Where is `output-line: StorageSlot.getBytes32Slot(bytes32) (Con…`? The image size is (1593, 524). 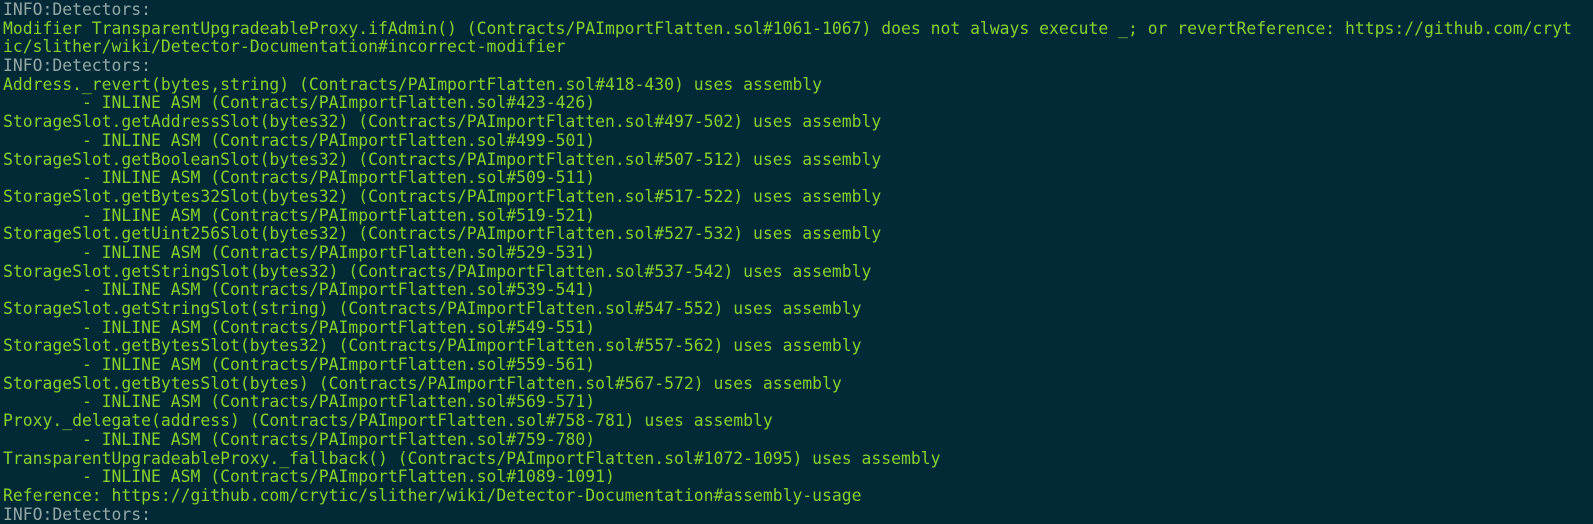
output-line: StorageSlot.getBytes32Slot(bytes32) (Con… is located at coordinates (442, 196).